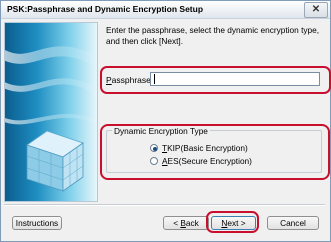 Image resolution: width=331 pixels, height=242 pixels. What do you see at coordinates (154, 148) in the screenshot?
I see `radio-selected-icon` at bounding box center [154, 148].